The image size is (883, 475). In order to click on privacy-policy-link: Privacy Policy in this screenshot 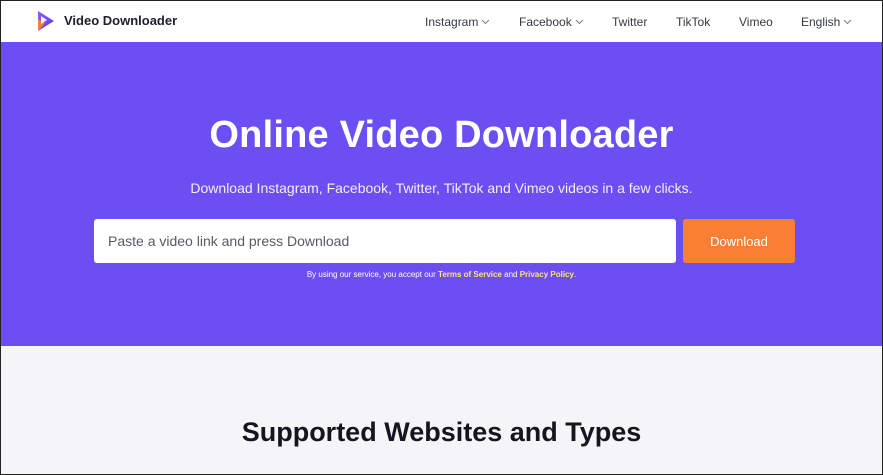, I will do `click(547, 274)`.